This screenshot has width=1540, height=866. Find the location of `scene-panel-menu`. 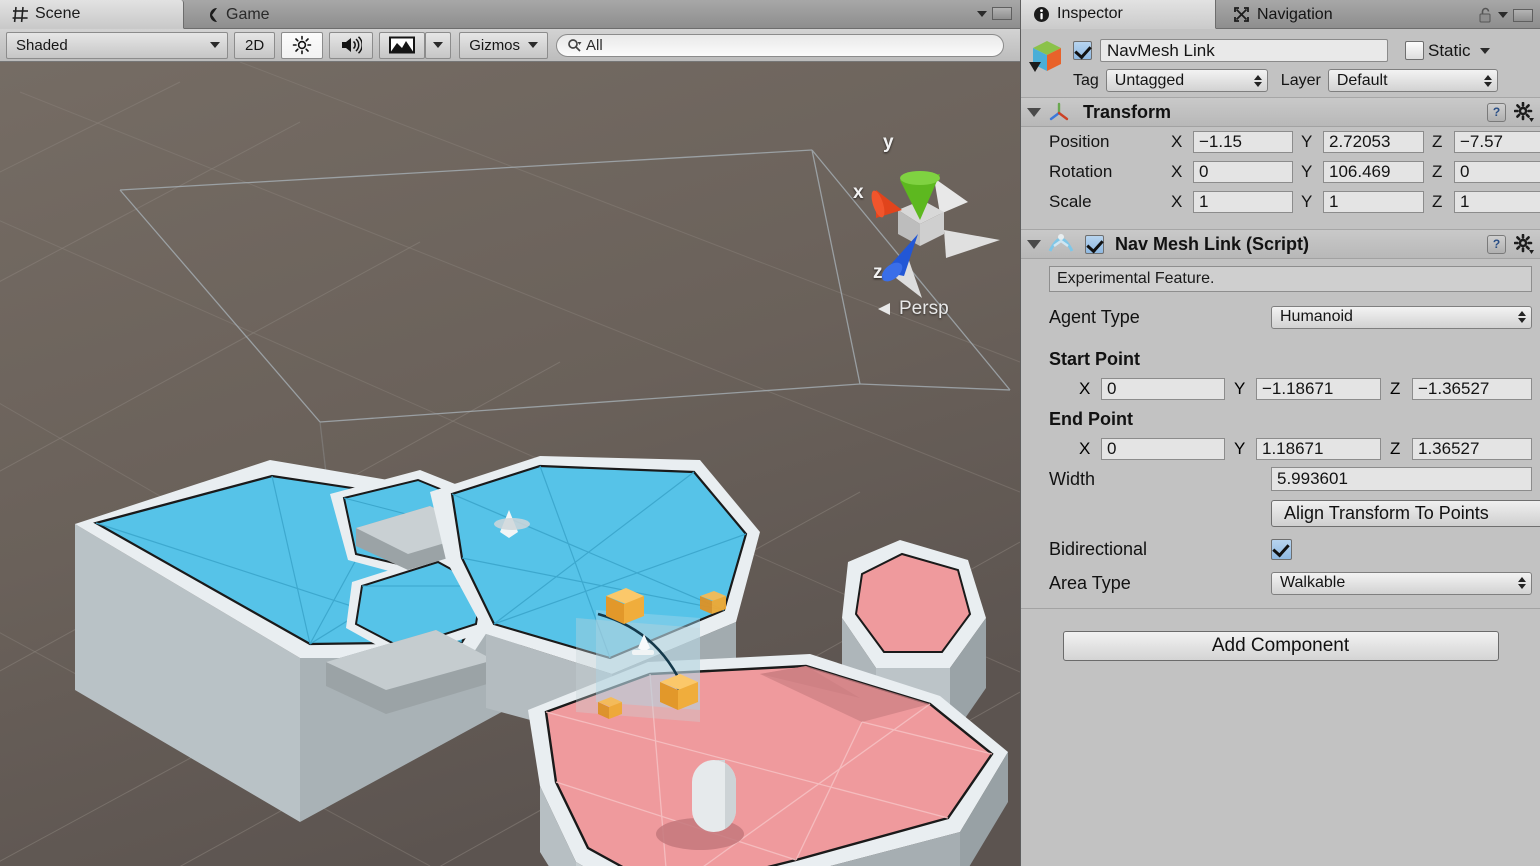

scene-panel-menu is located at coordinates (994, 13).